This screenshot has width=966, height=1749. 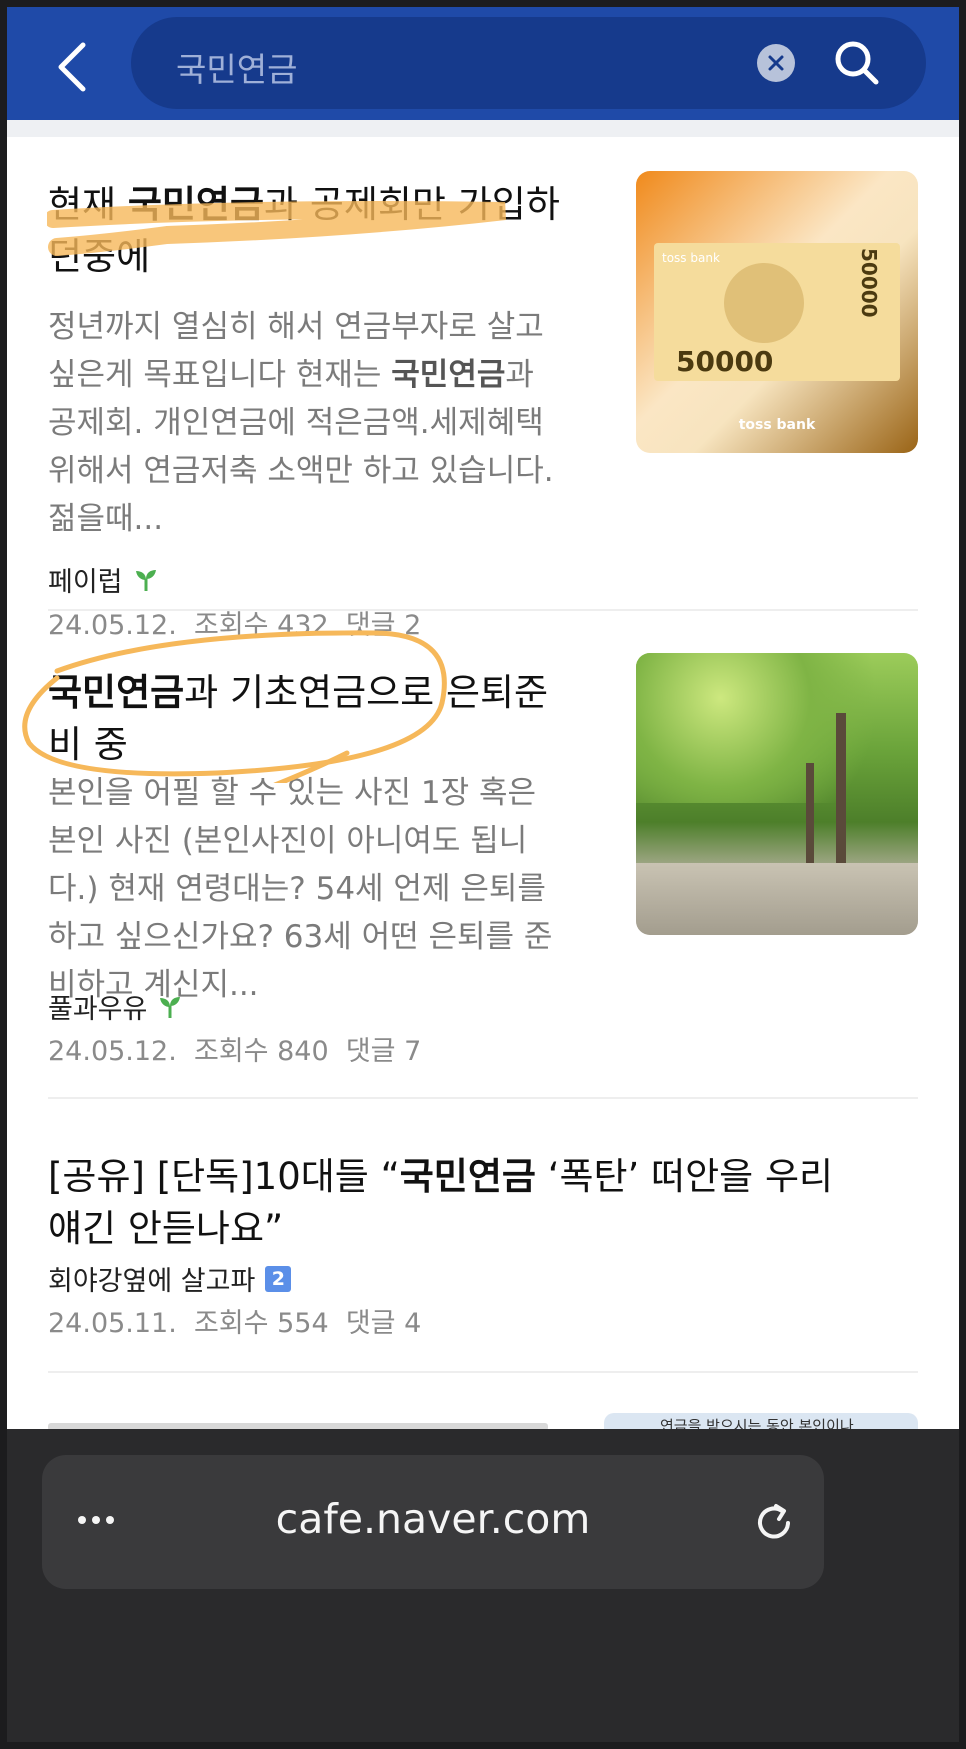 I want to click on author-name: 페이럽, so click(x=85, y=582).